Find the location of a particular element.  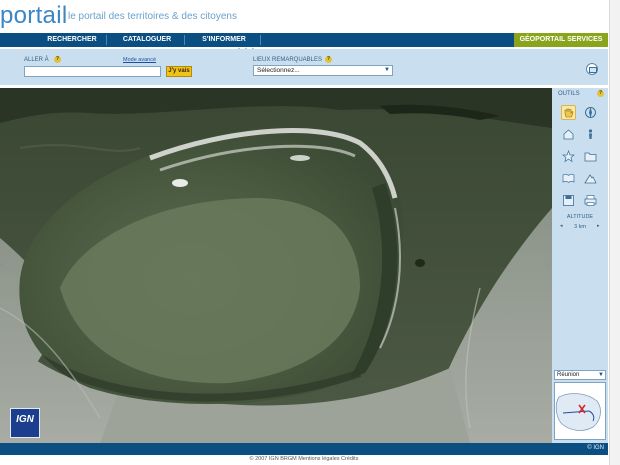

places-label: LIEUX REMARQUABLES is located at coordinates (288, 60).